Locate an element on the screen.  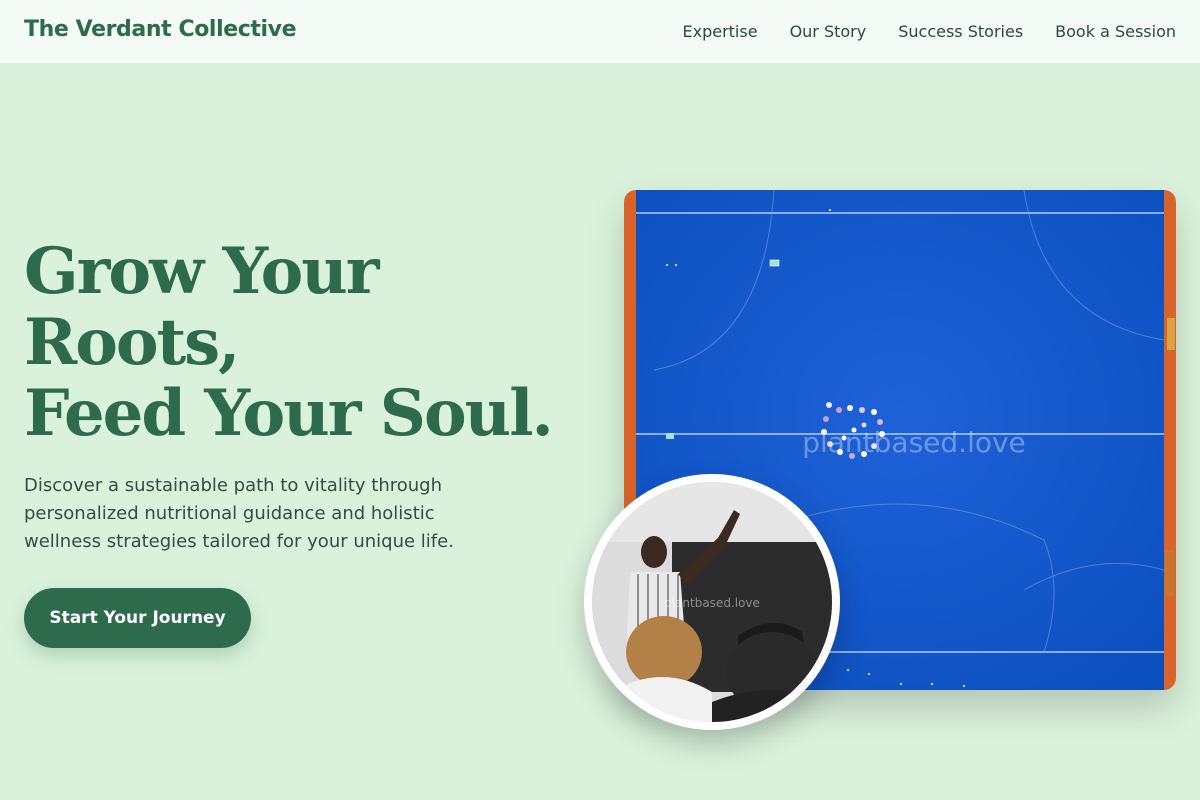
circle-watermark: plantbased.love is located at coordinates (712, 603).